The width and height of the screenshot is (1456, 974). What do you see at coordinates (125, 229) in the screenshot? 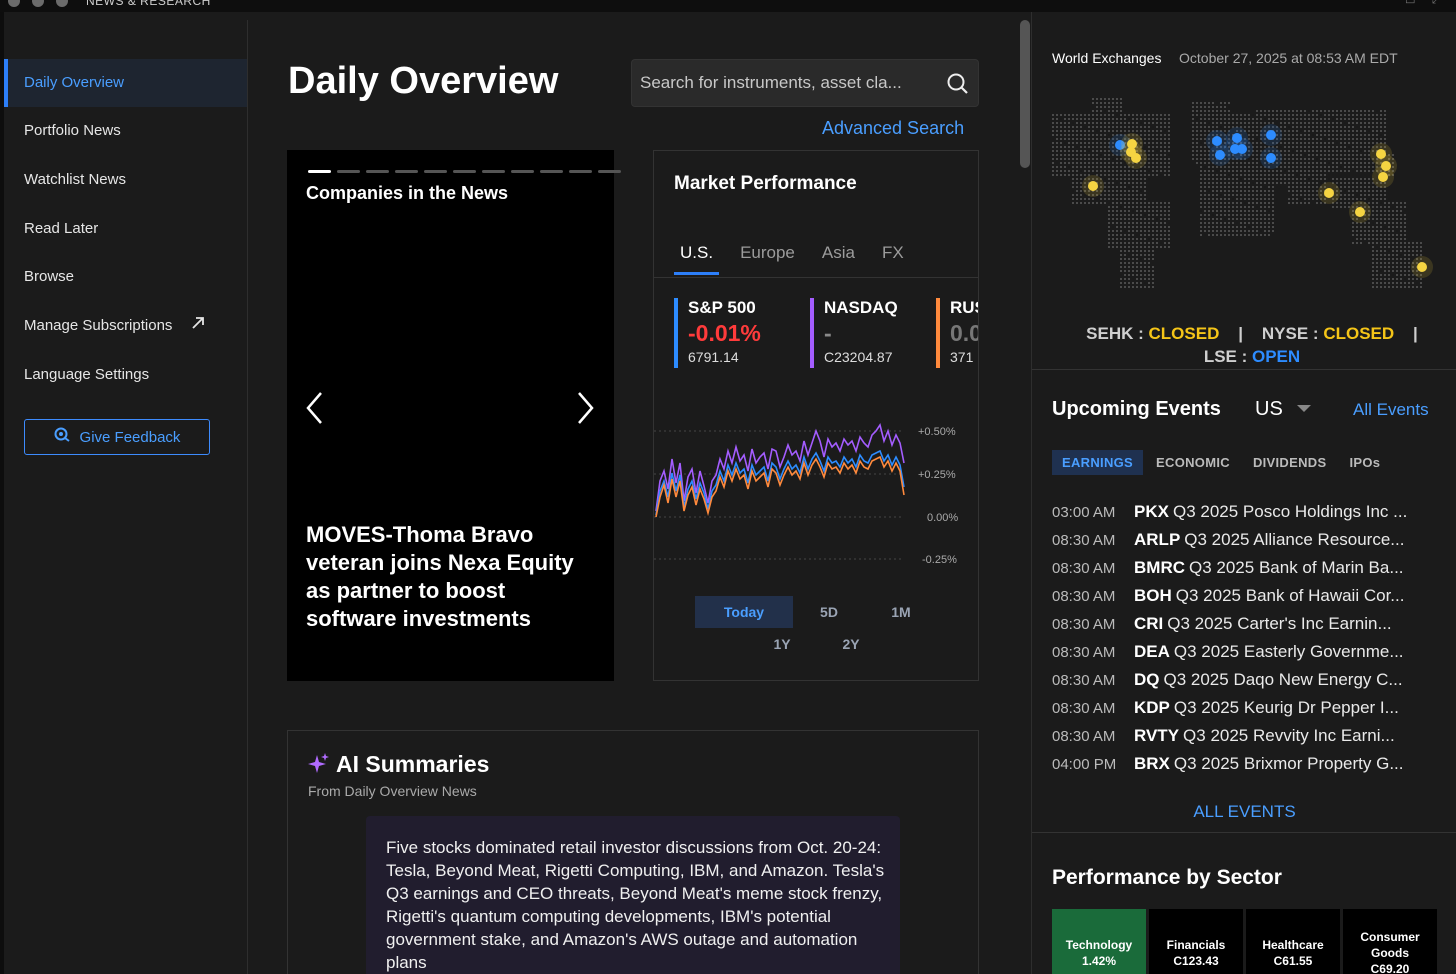
I see `sidebar-item-read-later: Read Later` at bounding box center [125, 229].